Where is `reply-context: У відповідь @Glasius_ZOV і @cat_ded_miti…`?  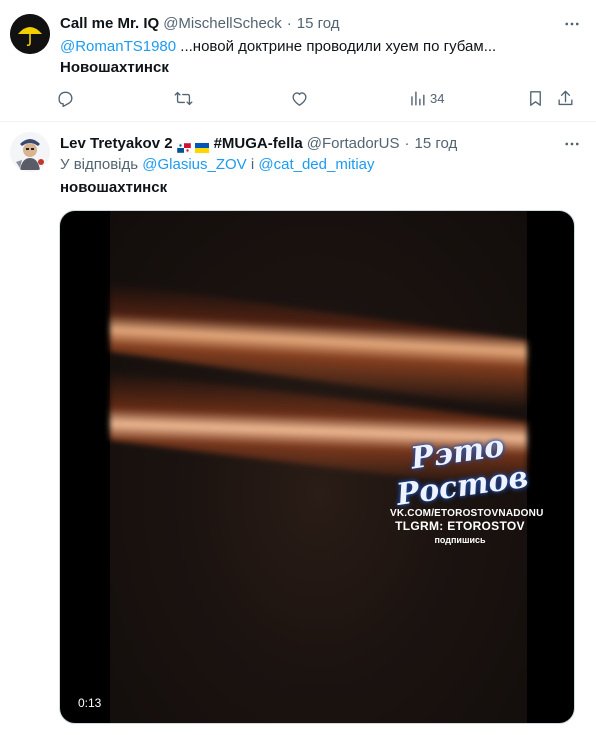 reply-context: У відповідь @Glasius_ZOV і @cat_ded_miti… is located at coordinates (217, 165).